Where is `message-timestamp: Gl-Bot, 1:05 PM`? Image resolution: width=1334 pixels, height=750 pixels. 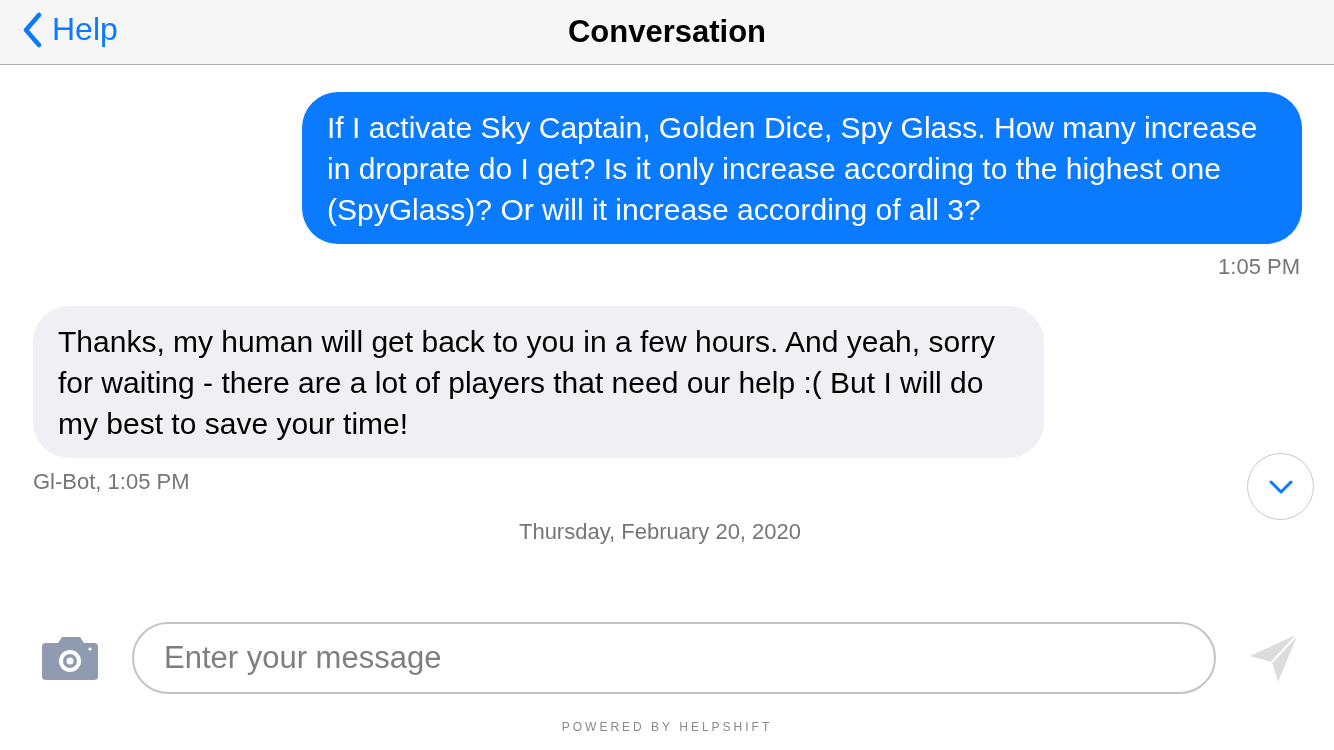
message-timestamp: Gl-Bot, 1:05 PM is located at coordinates (111, 482).